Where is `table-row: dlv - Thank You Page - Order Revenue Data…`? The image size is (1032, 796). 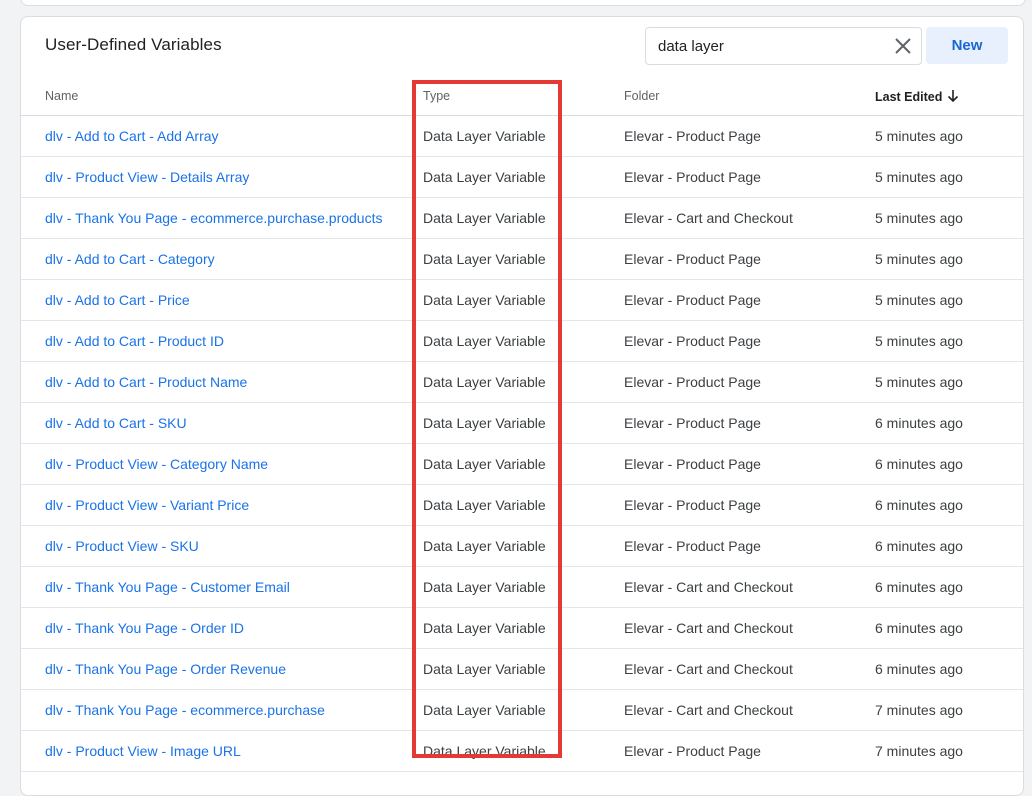
table-row: dlv - Thank You Page - Order Revenue Data… is located at coordinates (522, 669).